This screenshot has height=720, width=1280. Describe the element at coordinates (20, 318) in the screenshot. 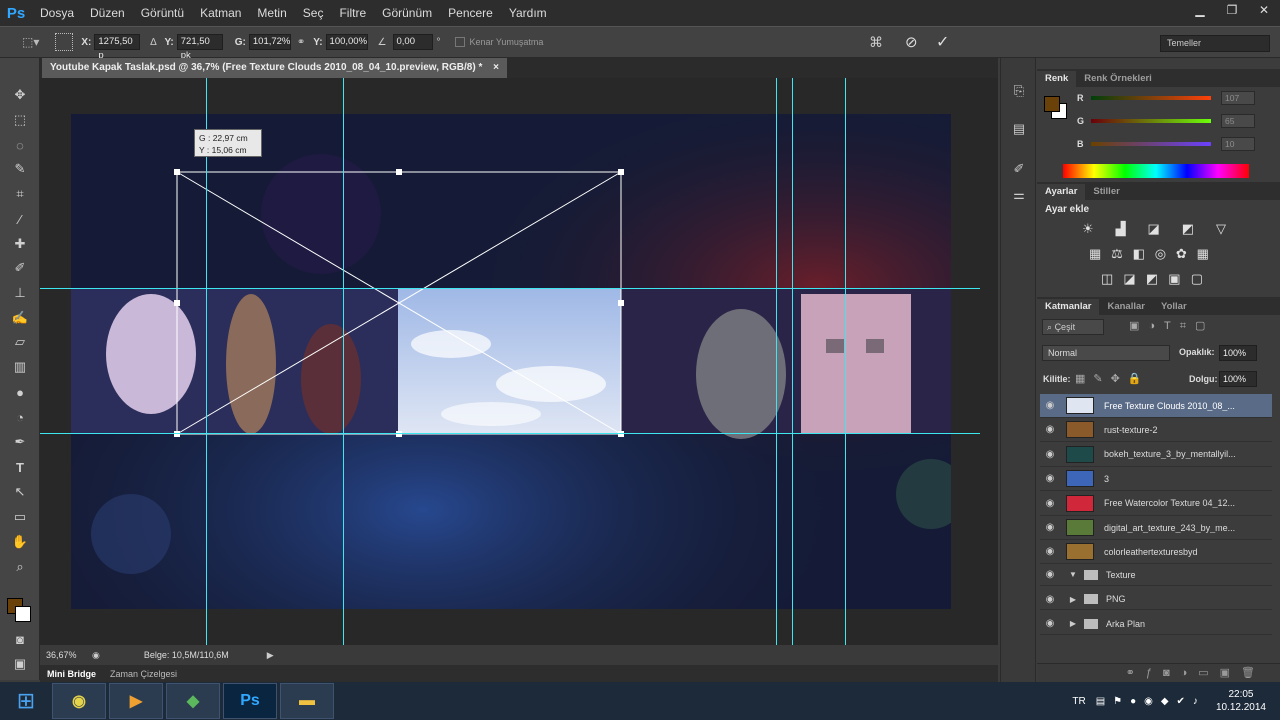

I see `history-brush-tool-icon: ✍` at that location.